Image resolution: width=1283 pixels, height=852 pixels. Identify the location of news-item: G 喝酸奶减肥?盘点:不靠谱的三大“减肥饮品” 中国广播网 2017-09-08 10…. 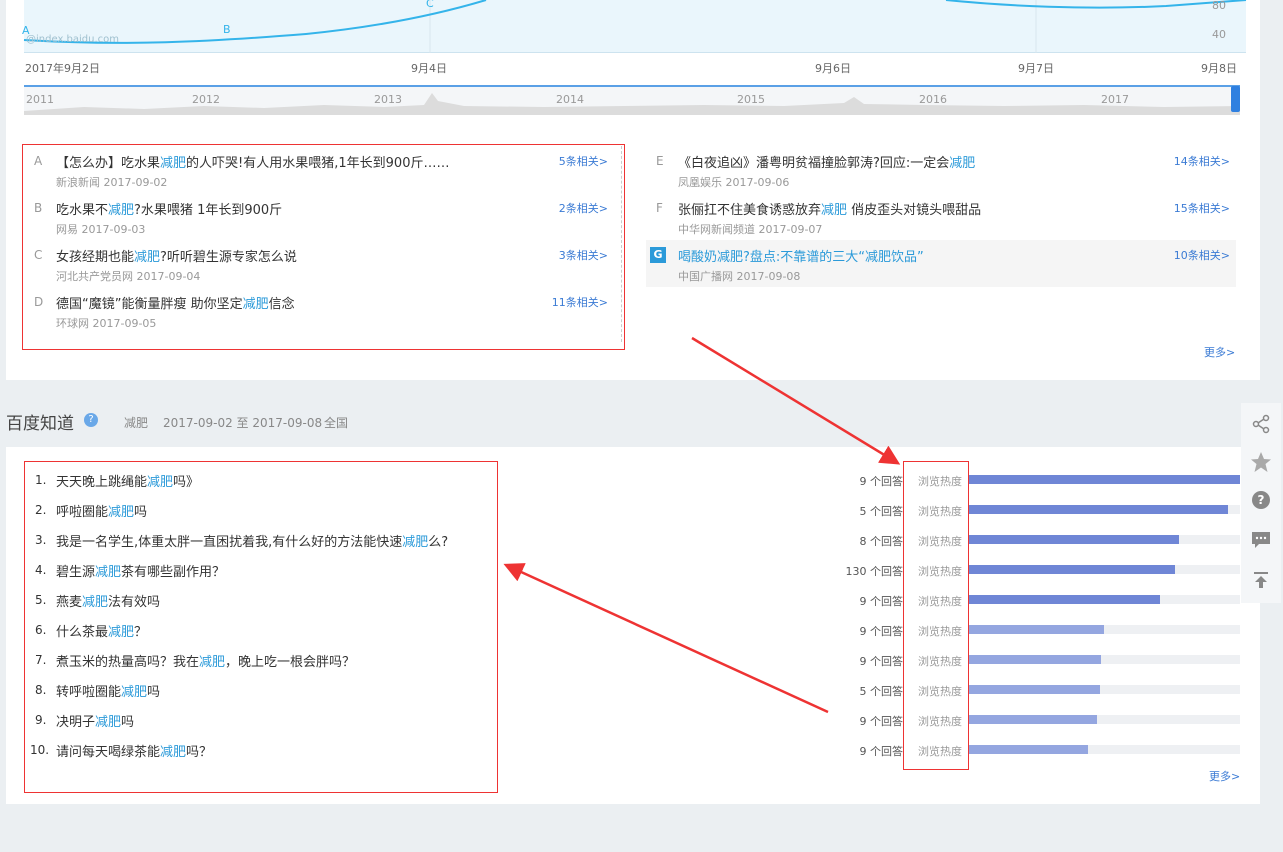
(941, 263).